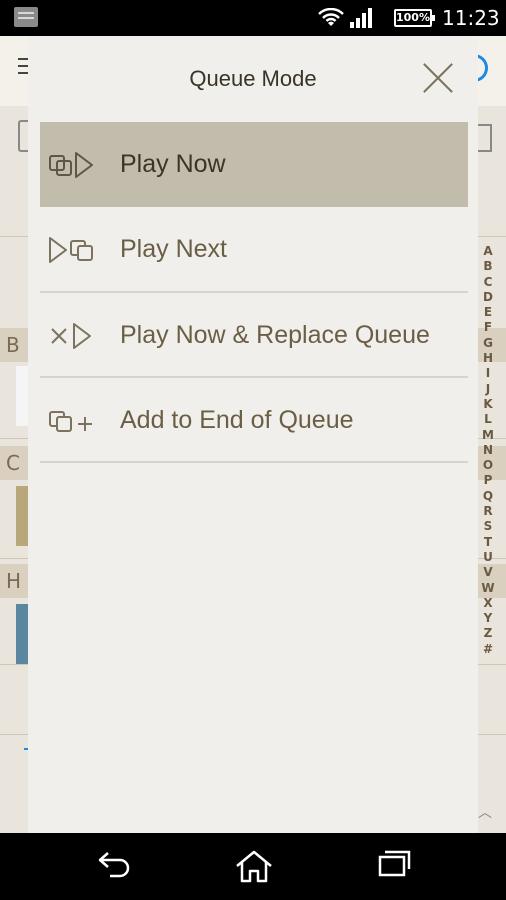  Describe the element at coordinates (487, 572) in the screenshot. I see `alpha-index-letter: V` at that location.